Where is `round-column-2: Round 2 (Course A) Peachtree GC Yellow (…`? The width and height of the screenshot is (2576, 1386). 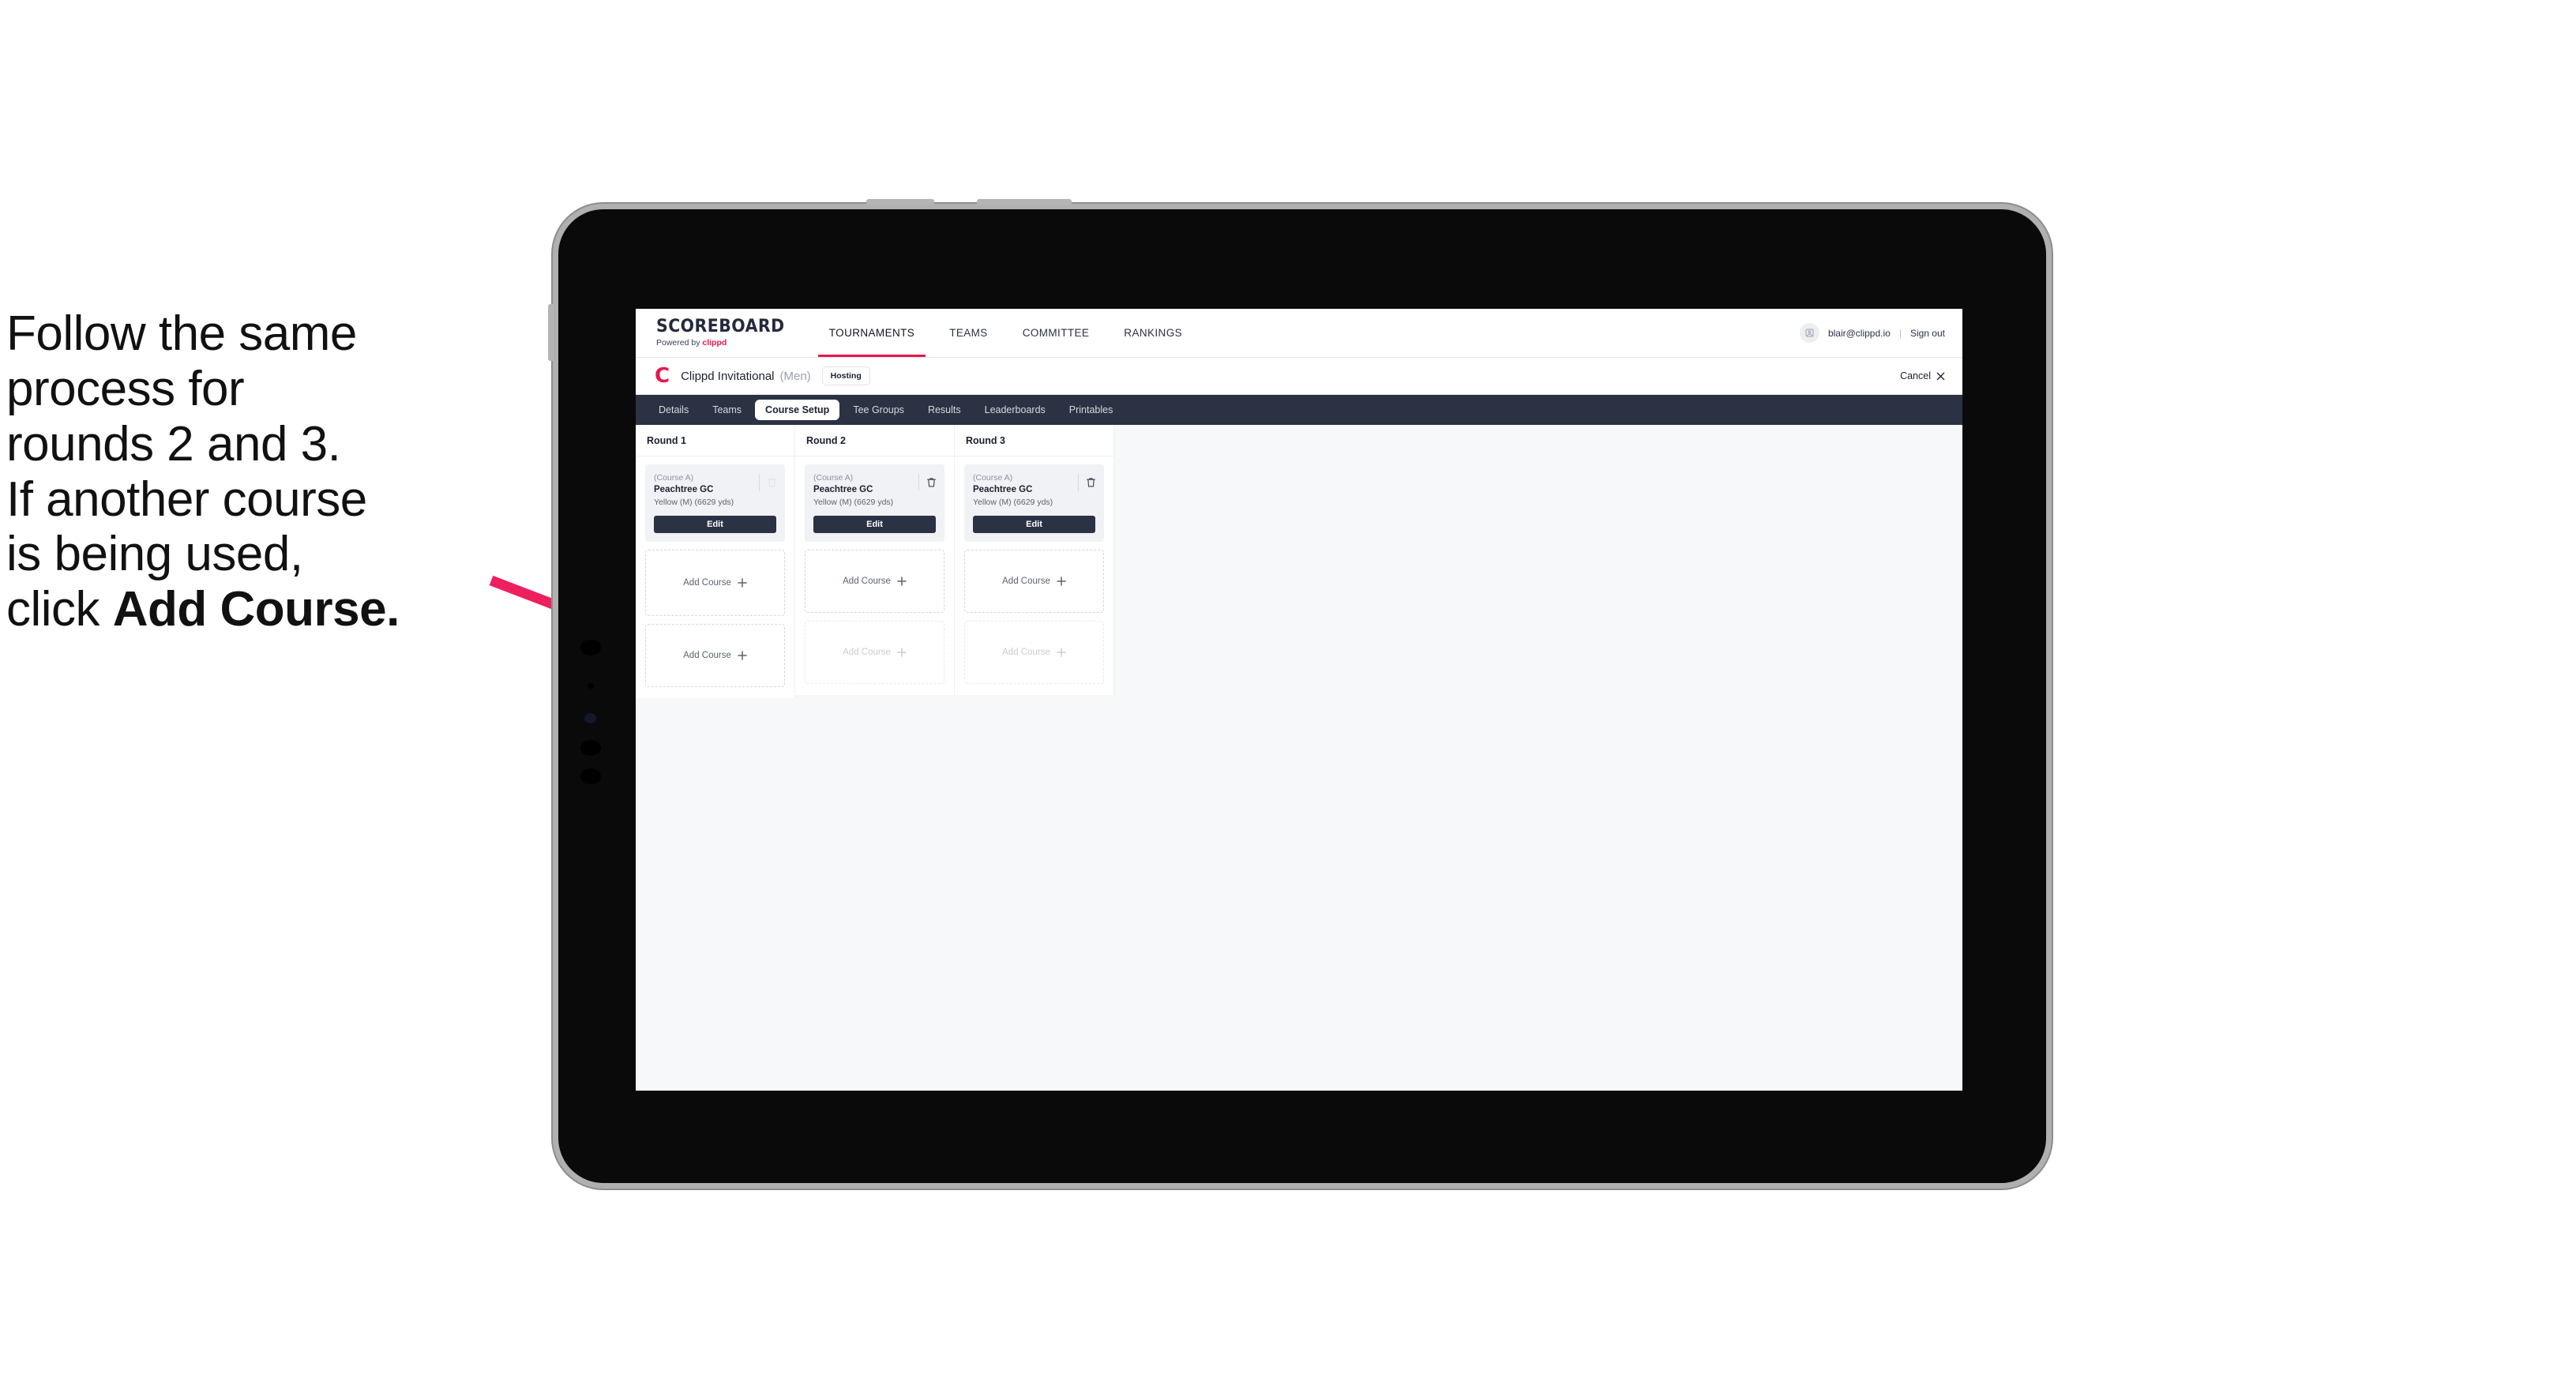 round-column-2: Round 2 (Course A) Peachtree GC Yellow (… is located at coordinates (875, 560).